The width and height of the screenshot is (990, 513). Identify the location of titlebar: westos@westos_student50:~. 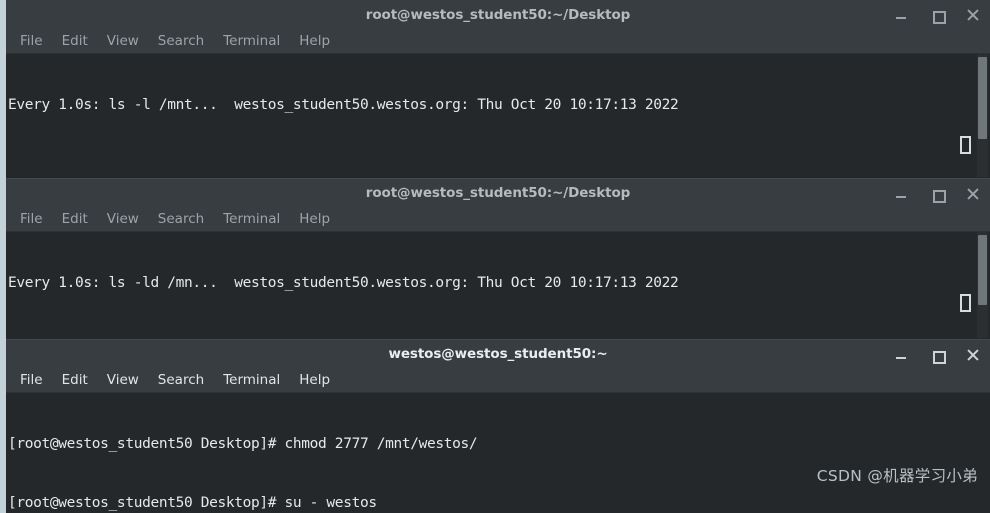
(498, 353).